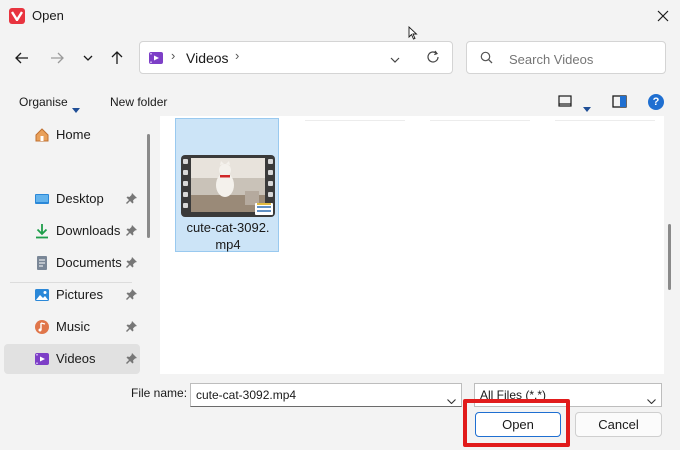  What do you see at coordinates (88, 230) in the screenshot?
I see `sidebar-item-label: Downloads` at bounding box center [88, 230].